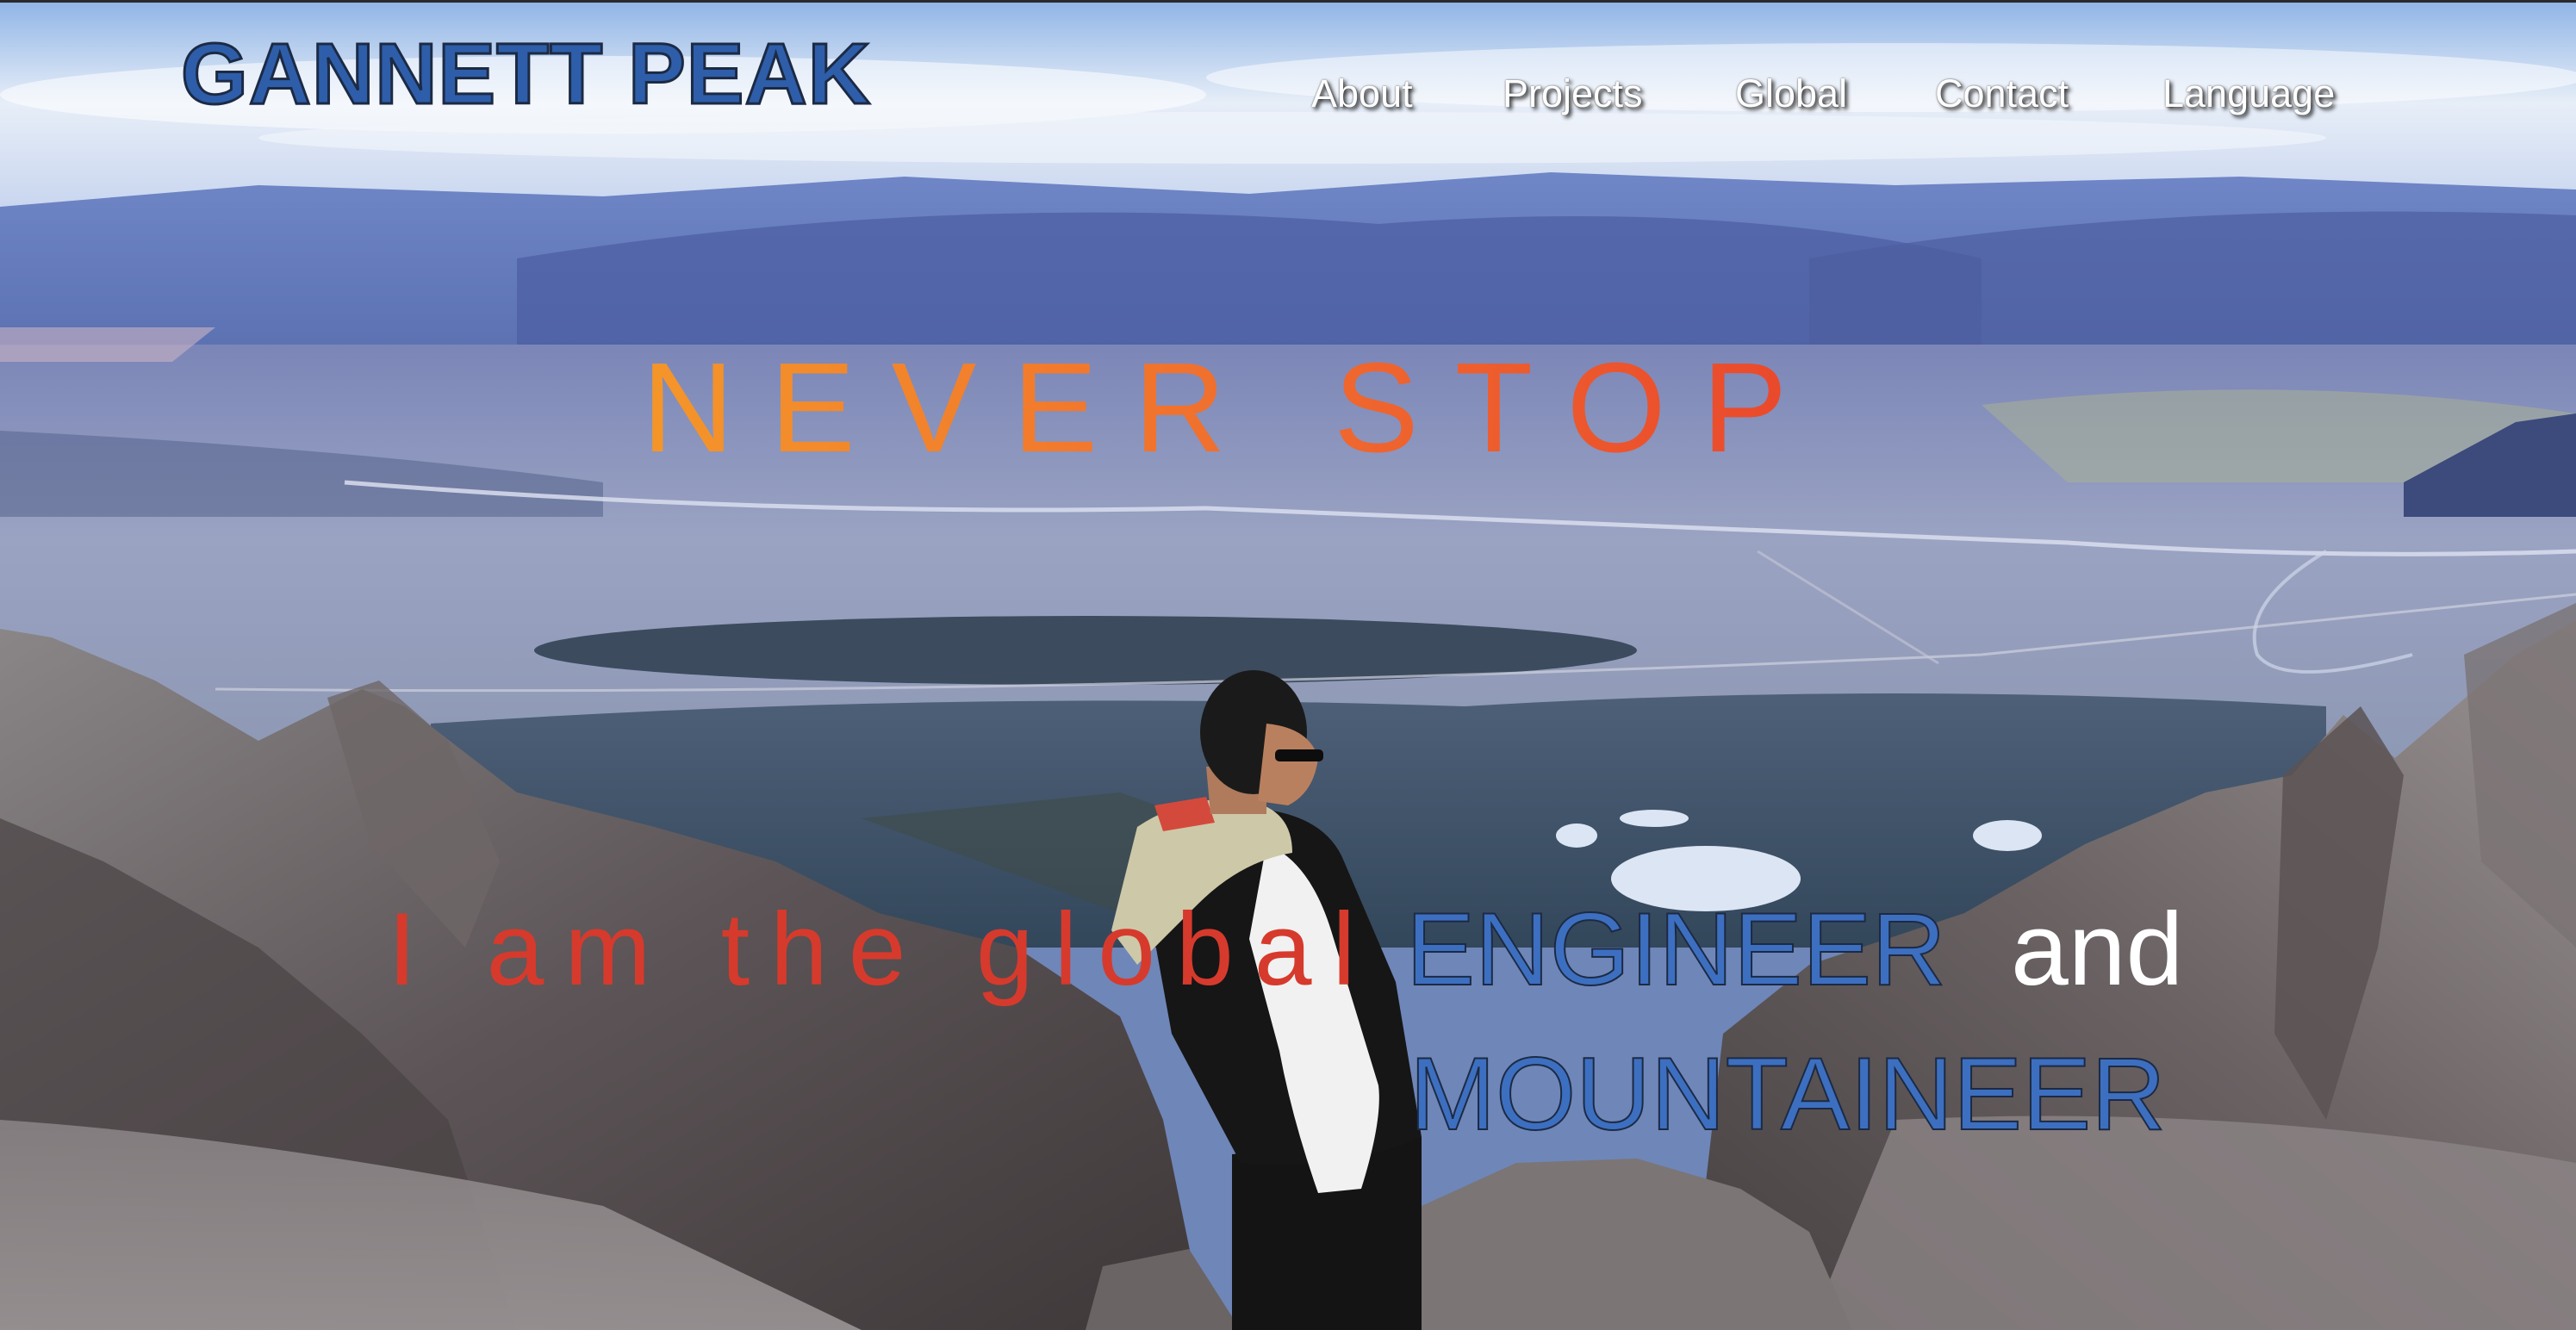 The image size is (2576, 1330). Describe the element at coordinates (1676, 949) in the screenshot. I see `hero-role-engineer: ENGINEER` at that location.